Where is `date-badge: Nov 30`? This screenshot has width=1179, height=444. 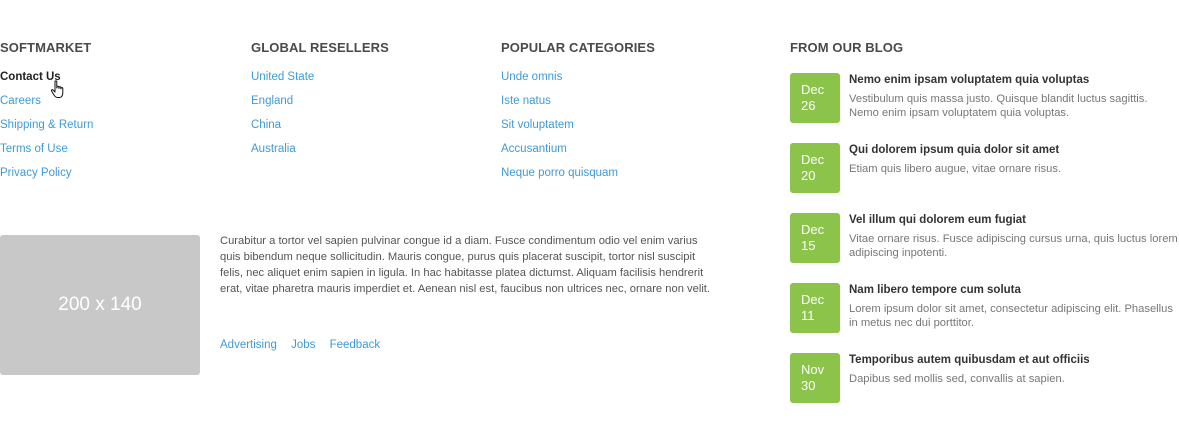
date-badge: Nov 30 is located at coordinates (815, 378).